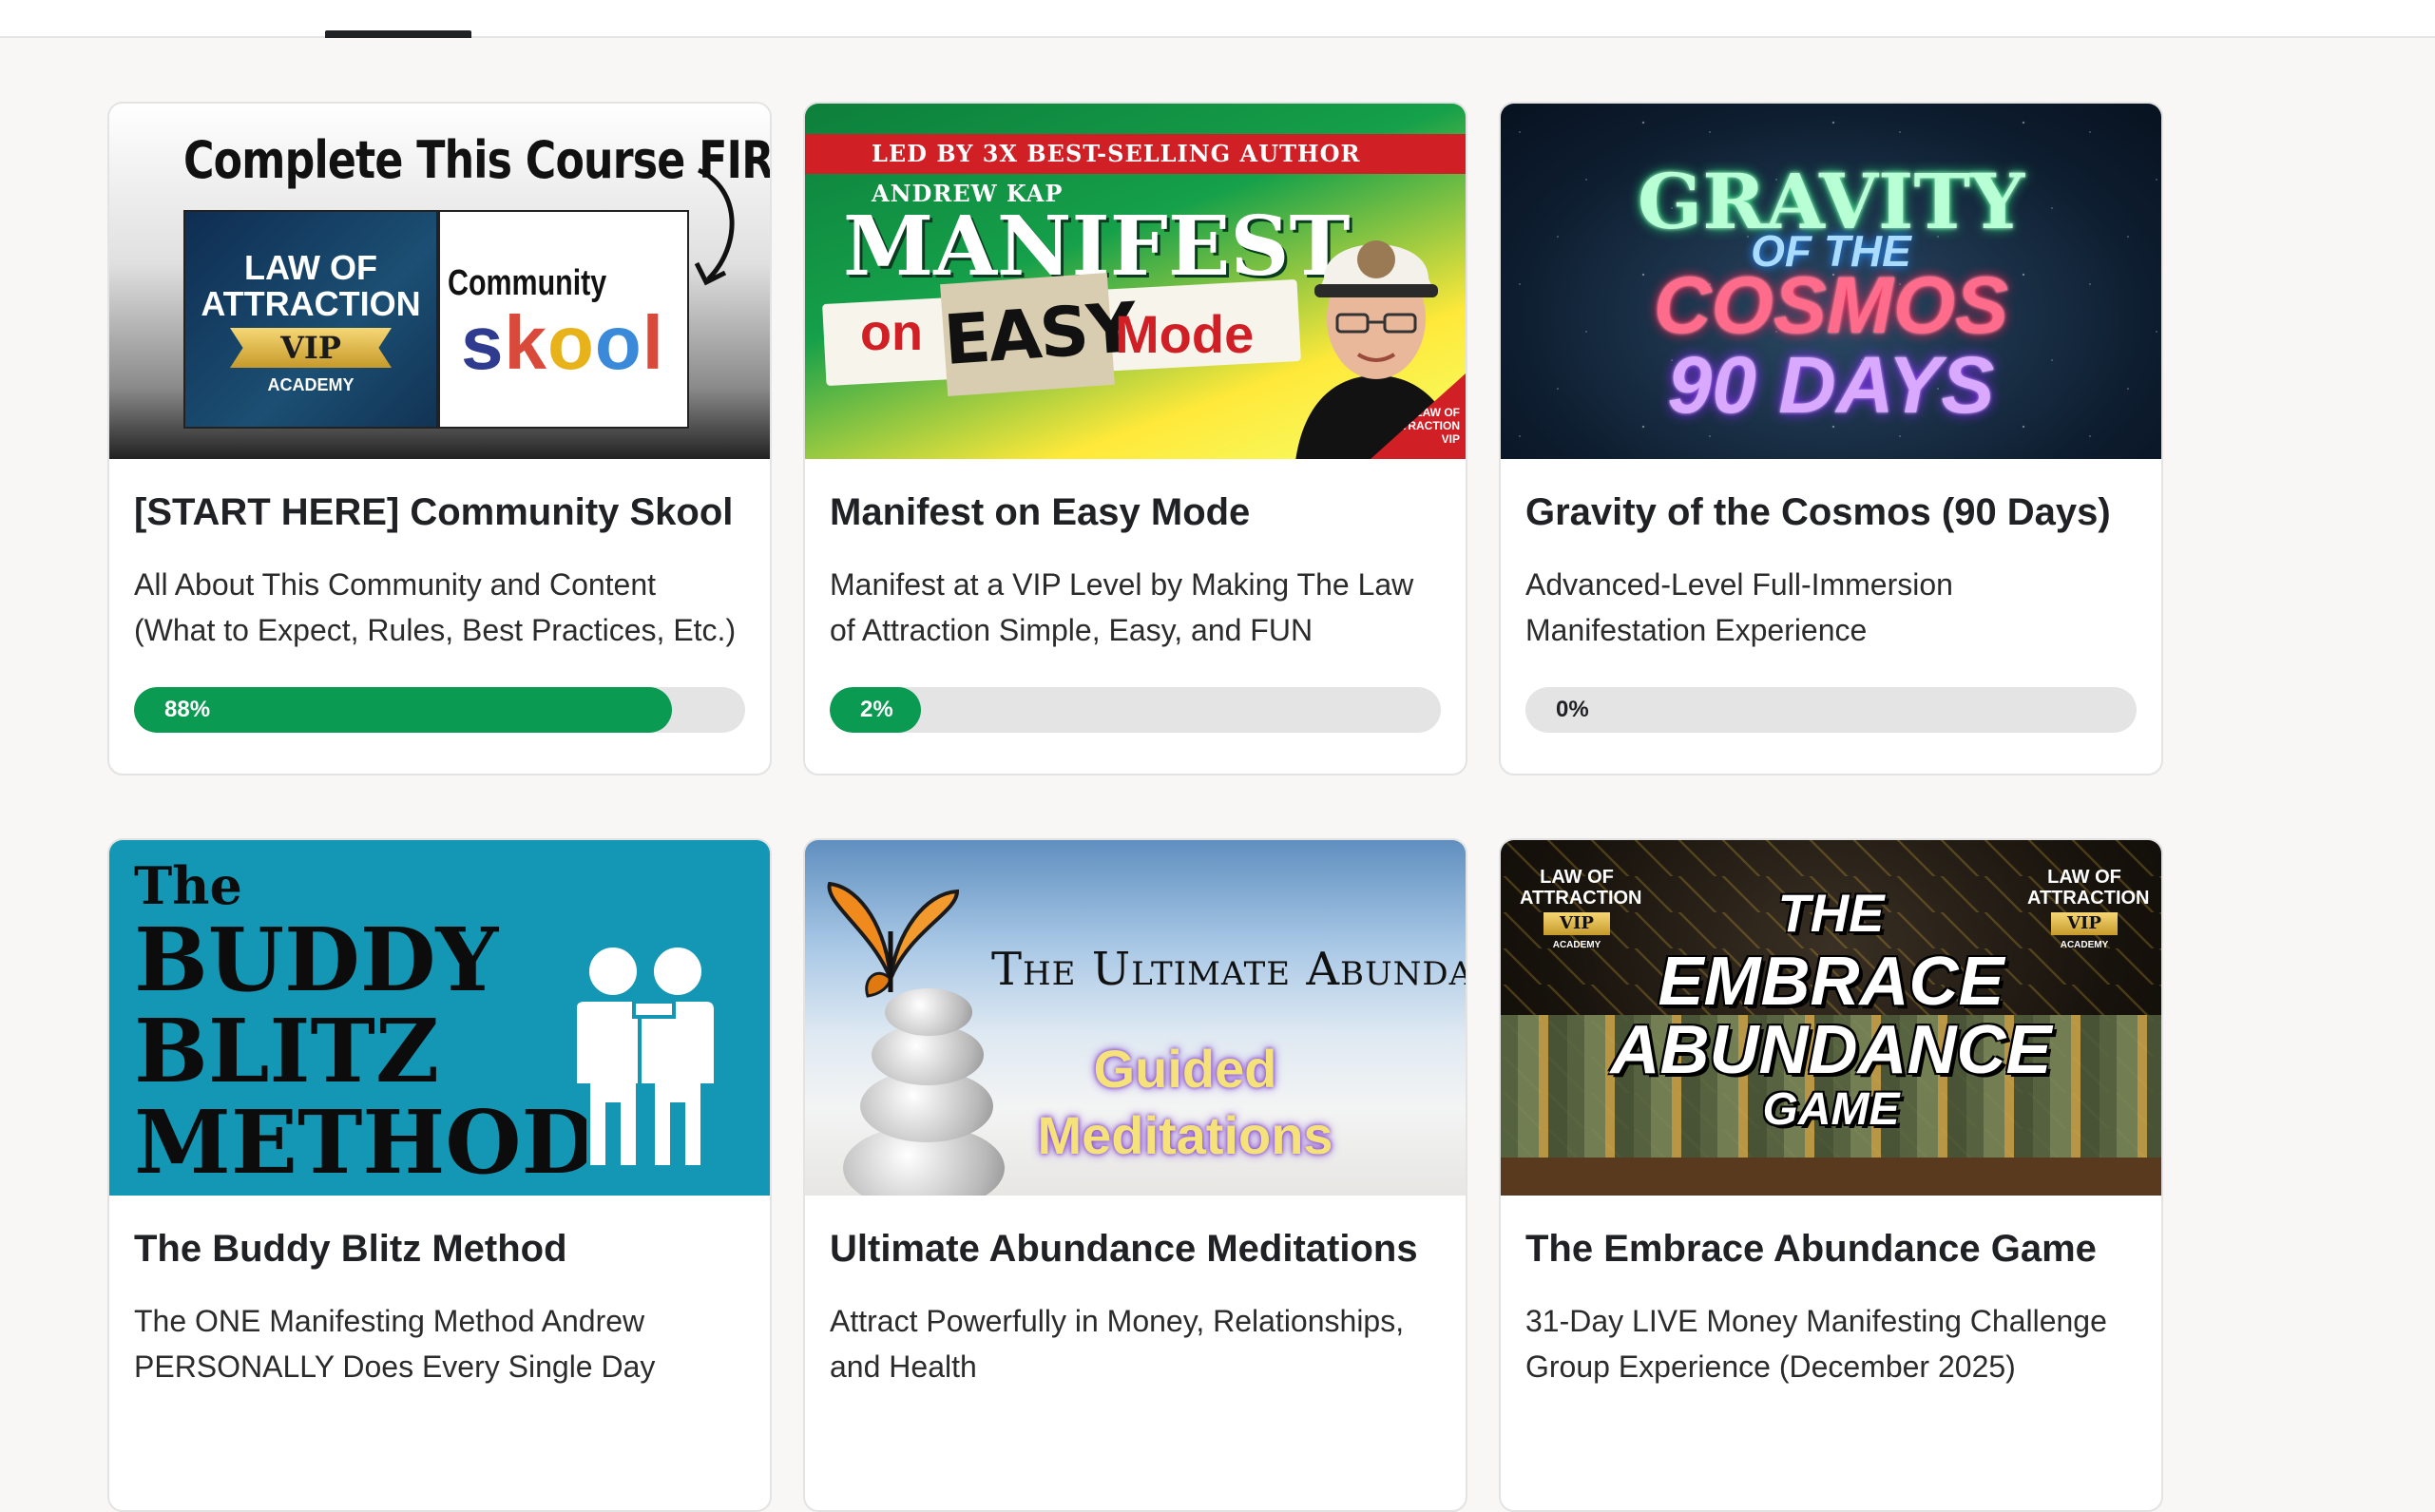 Image resolution: width=2435 pixels, height=1512 pixels. What do you see at coordinates (188, 885) in the screenshot?
I see `thumbnail-line-1: The` at bounding box center [188, 885].